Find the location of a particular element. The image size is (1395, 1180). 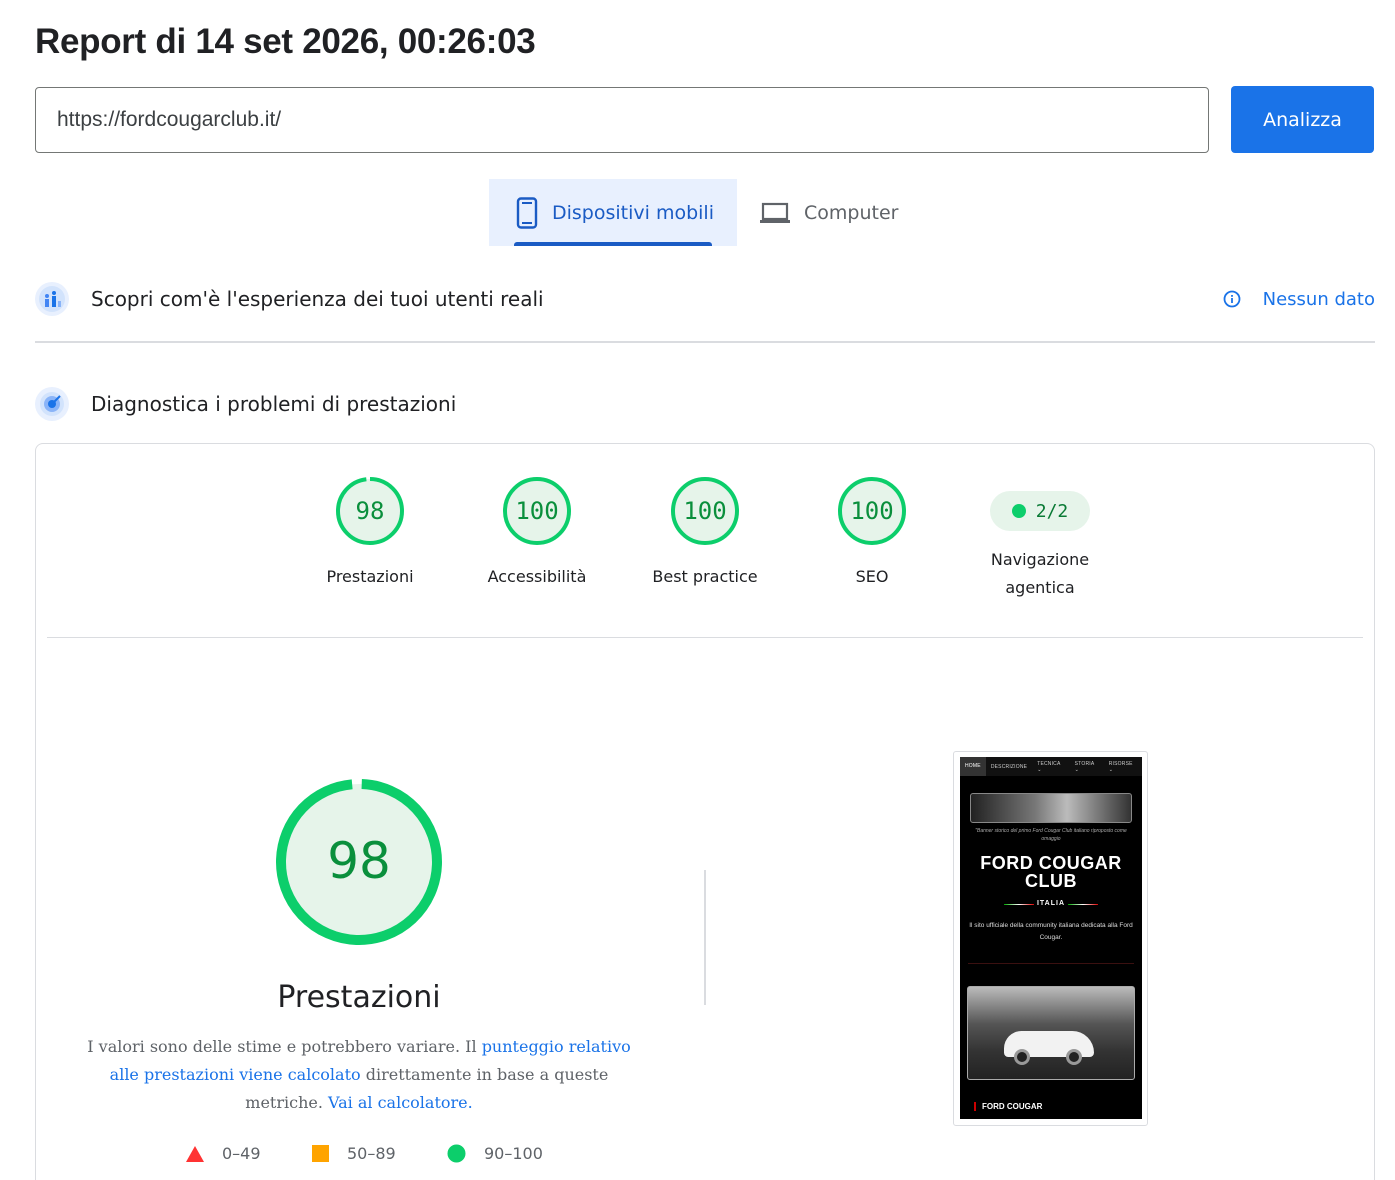

legend-average: 50–89 is located at coordinates (354, 1153).